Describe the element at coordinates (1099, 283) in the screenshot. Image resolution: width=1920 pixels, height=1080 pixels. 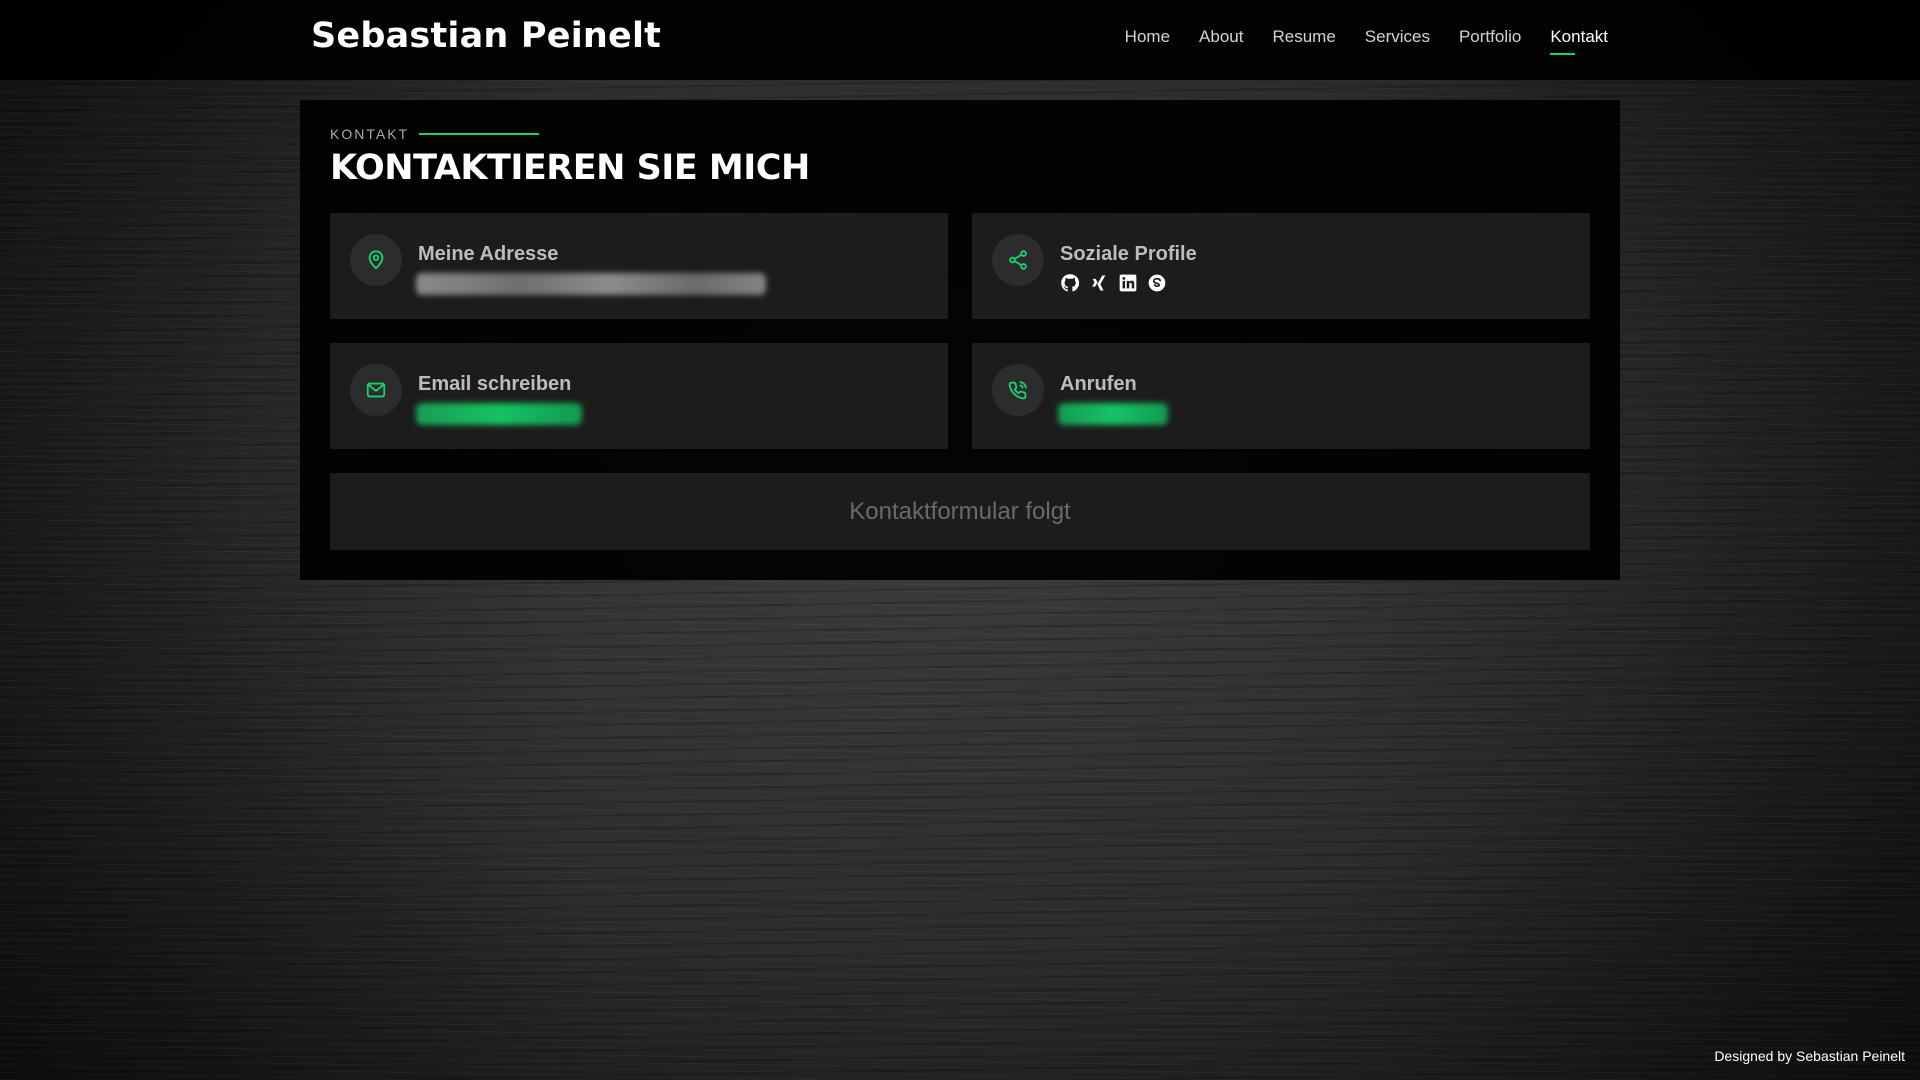
I see `xing-icon` at that location.